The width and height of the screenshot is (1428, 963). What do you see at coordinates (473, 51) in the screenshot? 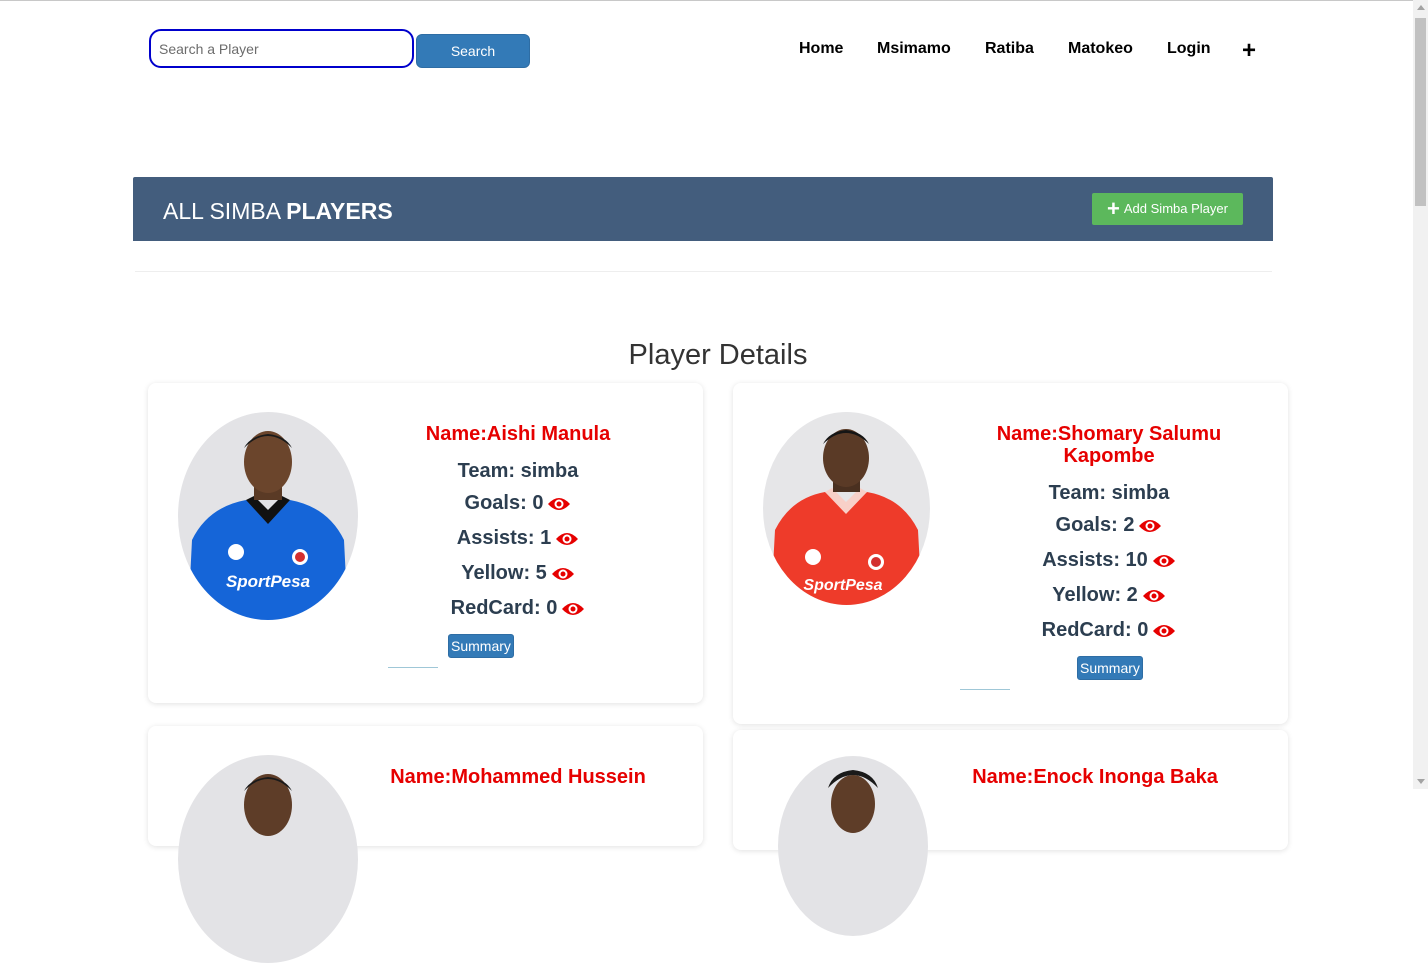
I see `search-button: Search` at bounding box center [473, 51].